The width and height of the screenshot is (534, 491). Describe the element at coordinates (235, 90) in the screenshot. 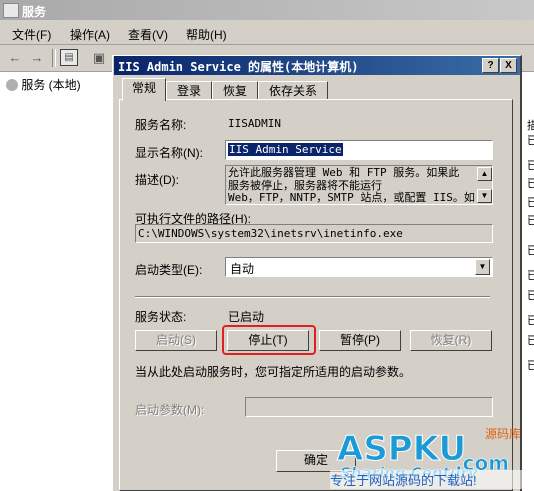

I see `tab-recovery: 恢复` at that location.